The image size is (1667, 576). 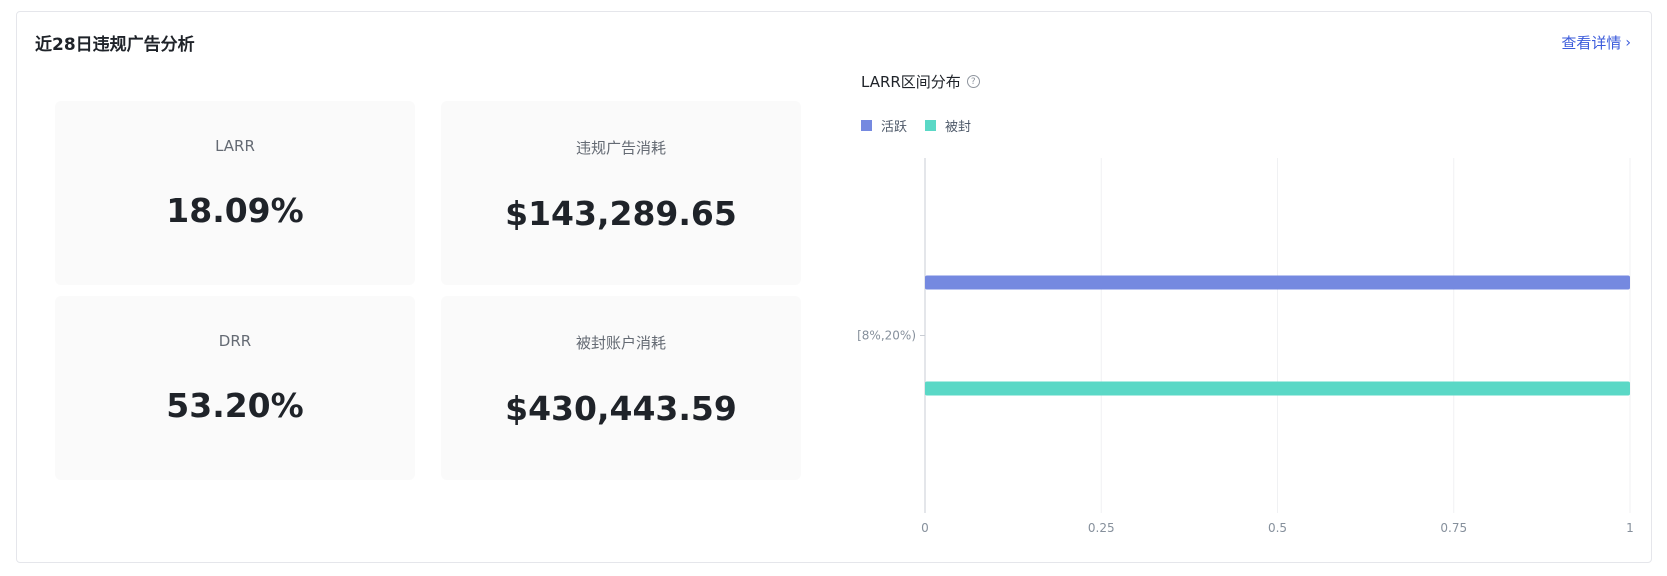 I want to click on x-tick-label: 0.75, so click(x=1453, y=528).